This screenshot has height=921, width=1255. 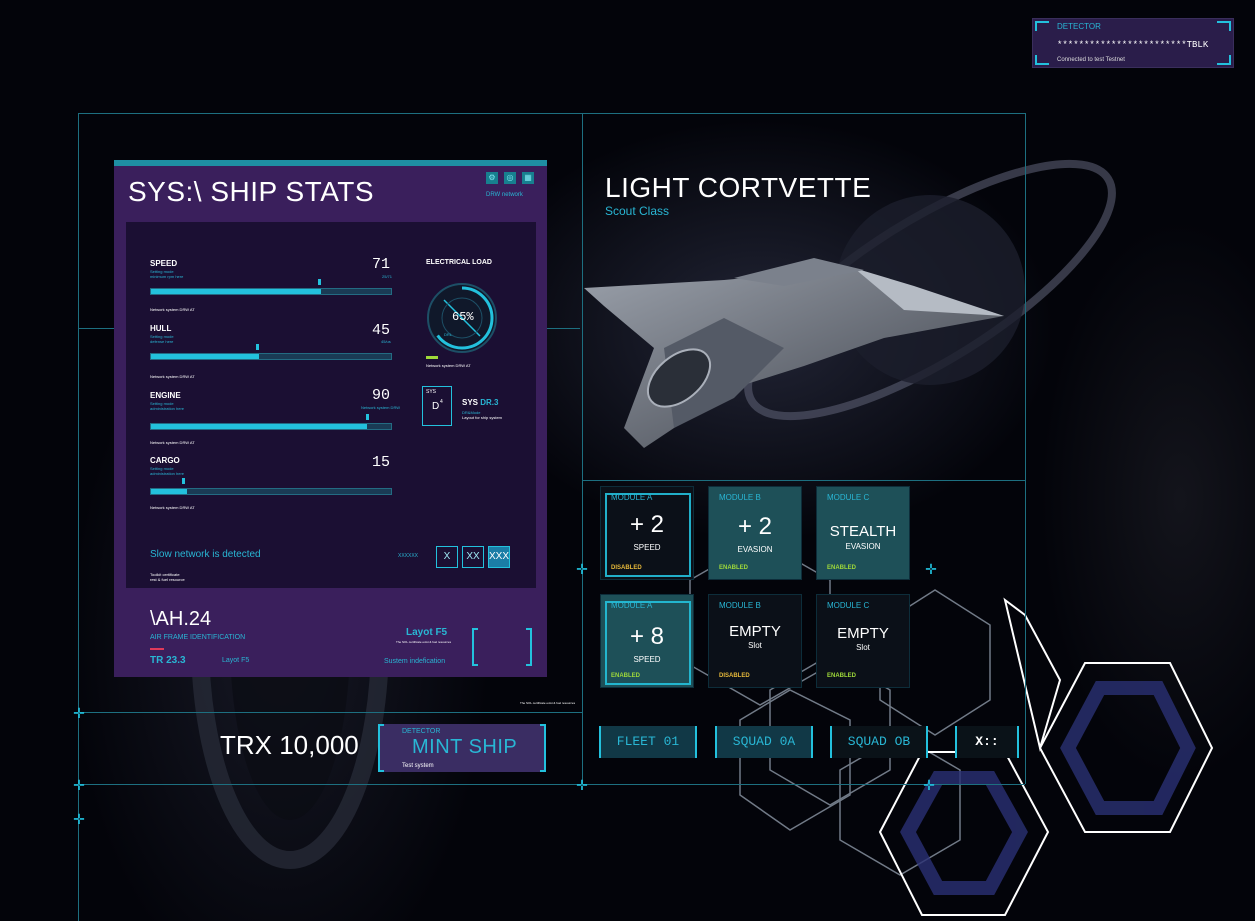 I want to click on ship-name: LIGHT CORTVETTE, so click(x=738, y=187).